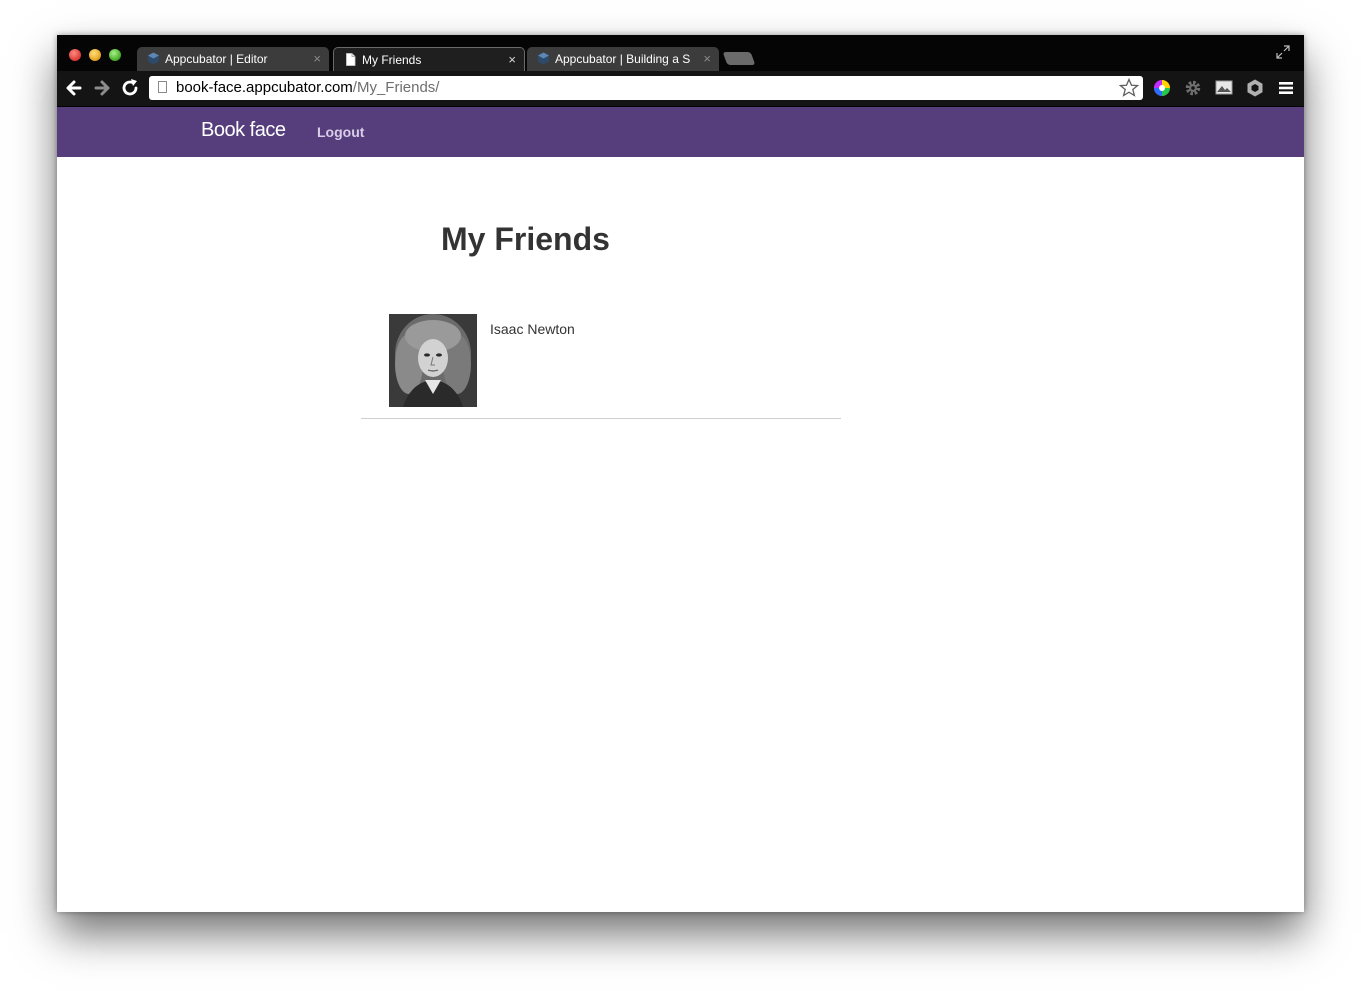 This screenshot has width=1361, height=991. I want to click on address-bar: book-face.appcubator.com/My_Friends/, so click(646, 88).